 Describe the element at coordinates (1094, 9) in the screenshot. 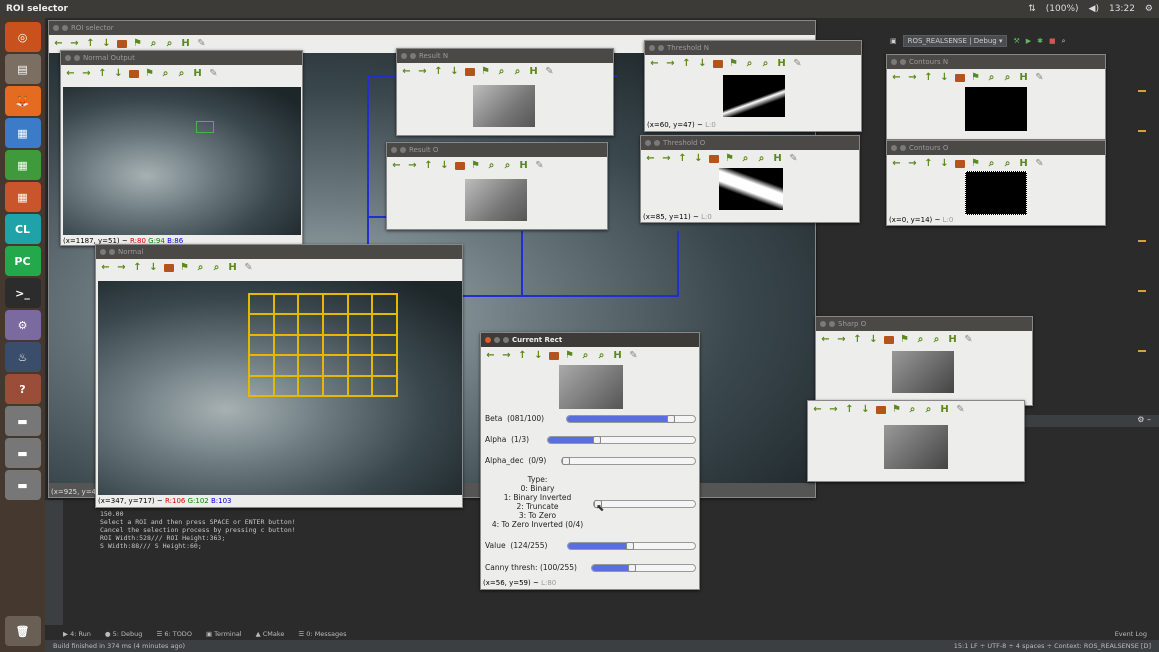

I see `volume-icon: ◀)` at that location.